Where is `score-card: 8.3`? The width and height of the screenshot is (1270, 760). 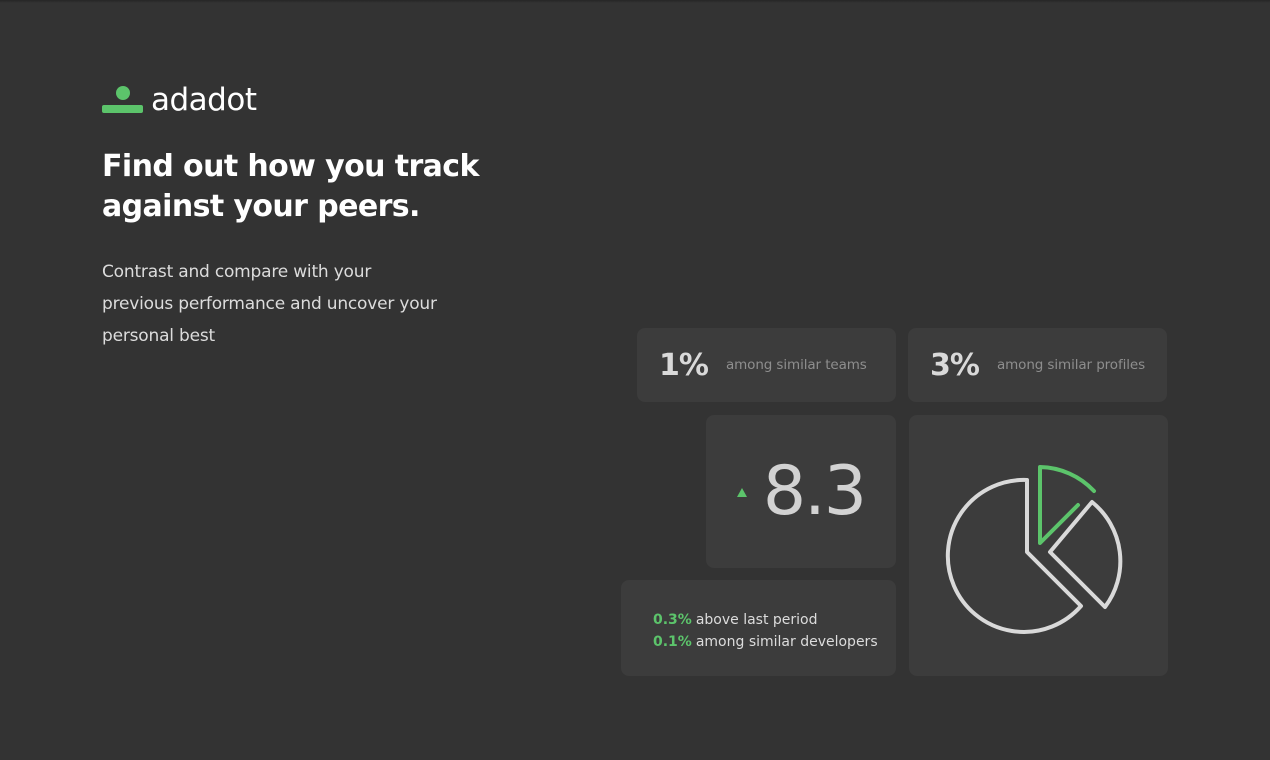 score-card: 8.3 is located at coordinates (801, 491).